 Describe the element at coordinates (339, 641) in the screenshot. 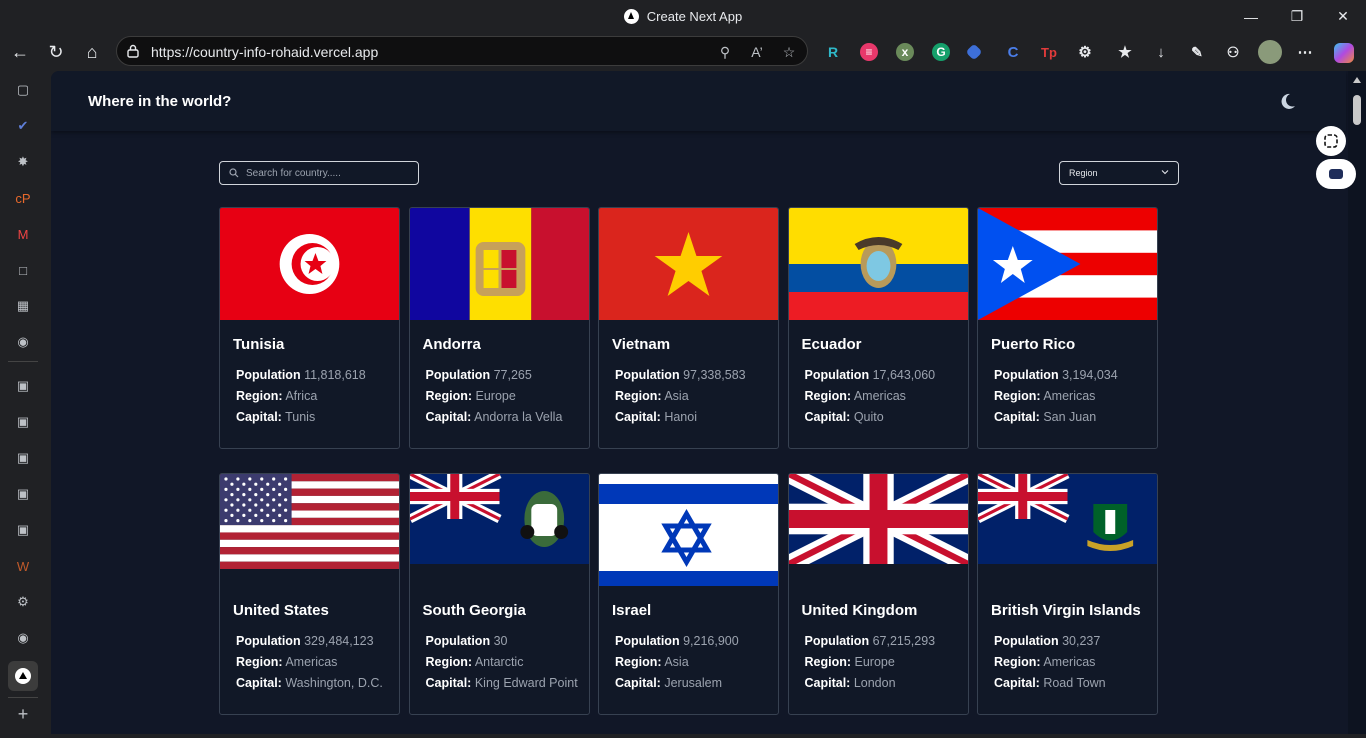

I see `population-value: 329,484,123` at that location.